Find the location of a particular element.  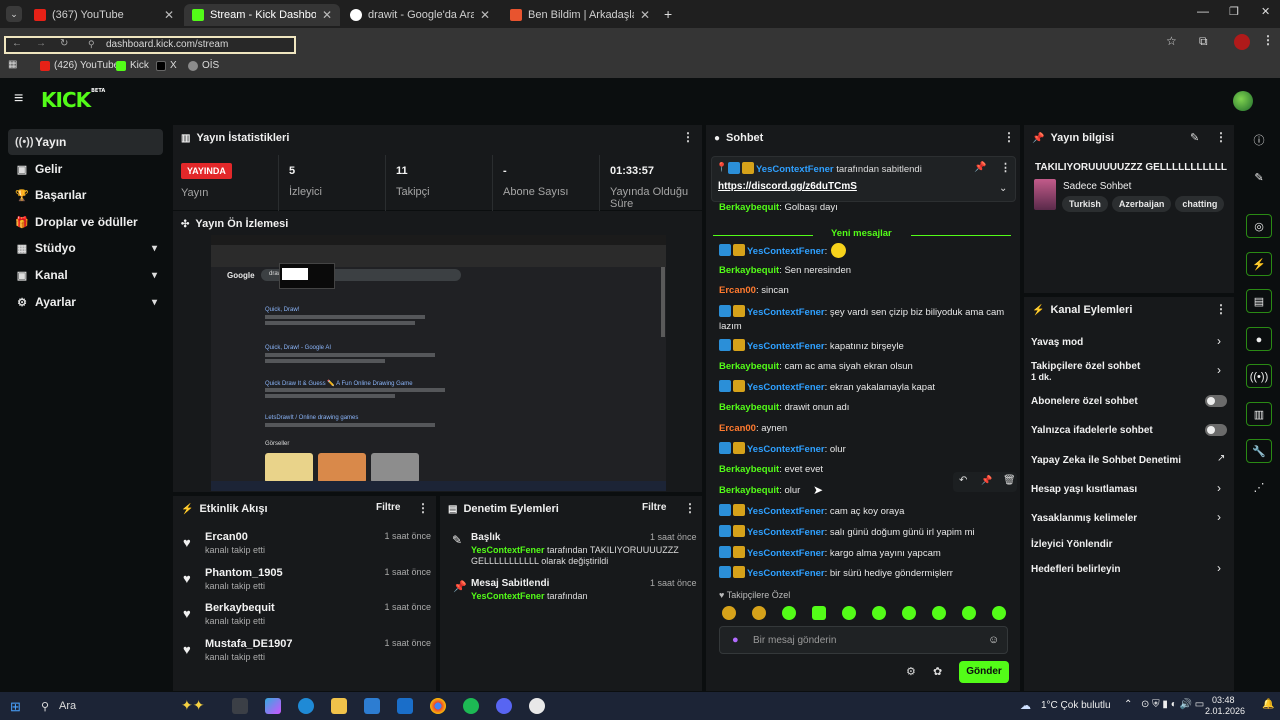

category-name: Sadece Sohbet is located at coordinates (1097, 186).